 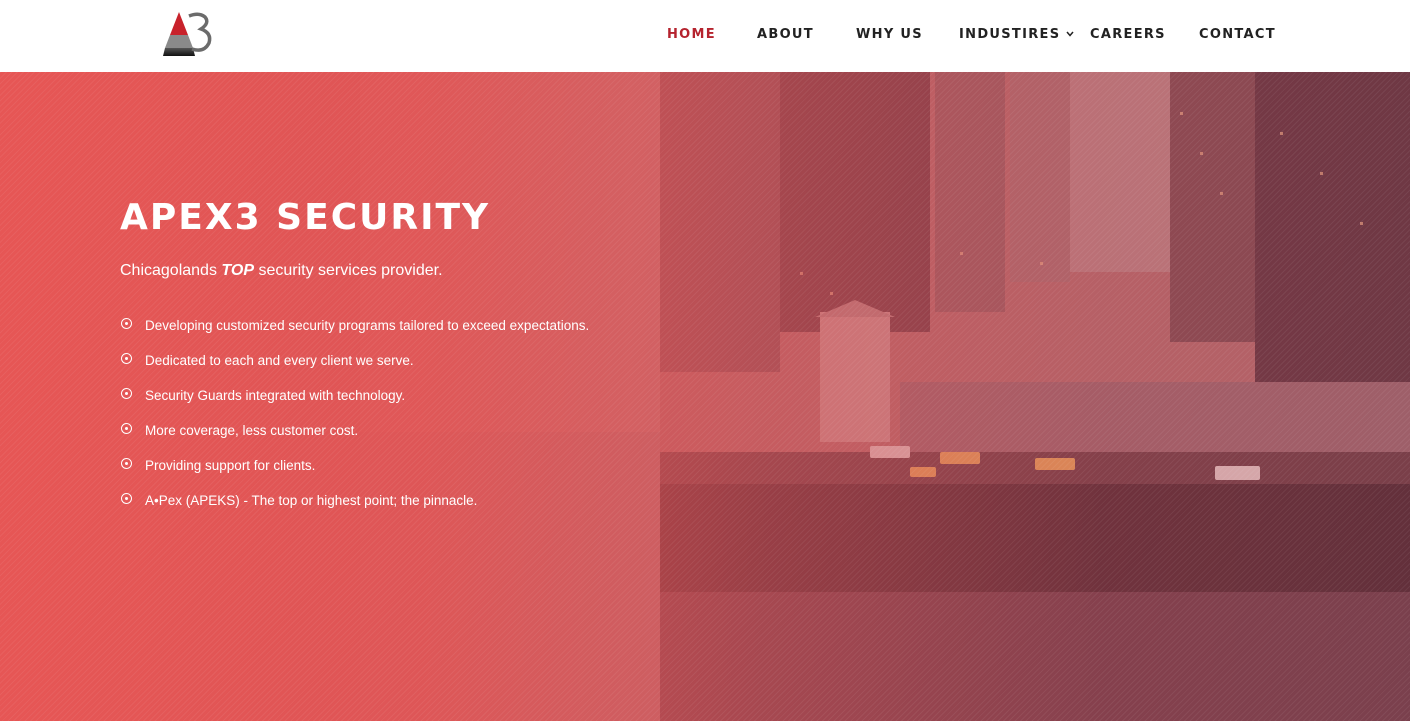 What do you see at coordinates (354, 475) in the screenshot?
I see `feature-item: Providing support for clients.` at bounding box center [354, 475].